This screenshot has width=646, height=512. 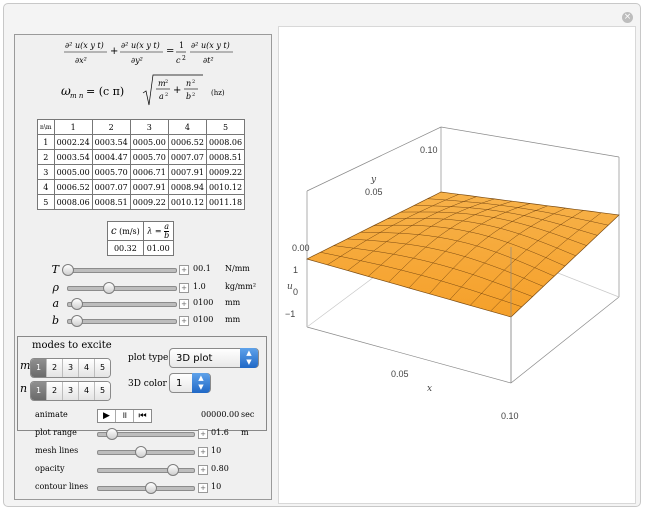 I want to click on opacity-slider, so click(x=146, y=470).